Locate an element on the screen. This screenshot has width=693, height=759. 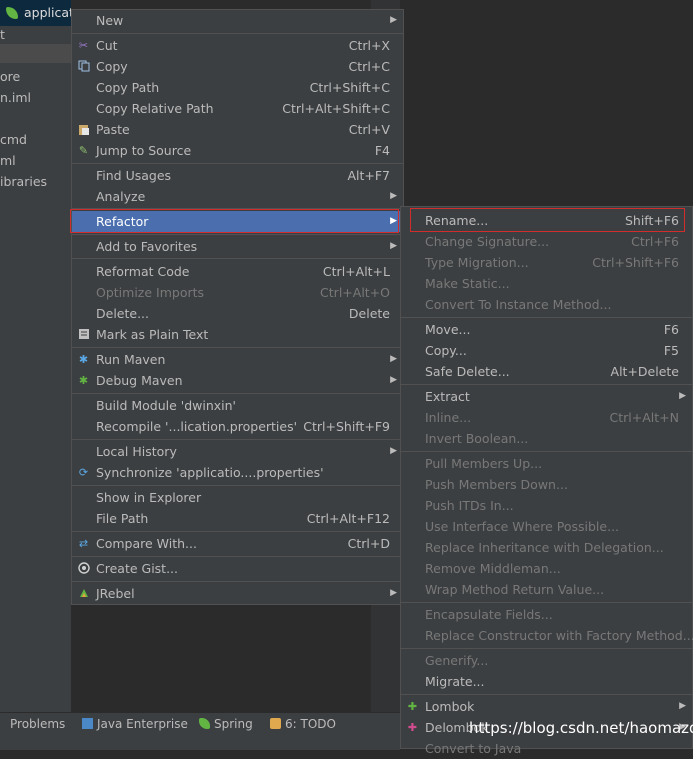
menu-item-show-in-explorer: Show in Explorer is located at coordinates (237, 497).